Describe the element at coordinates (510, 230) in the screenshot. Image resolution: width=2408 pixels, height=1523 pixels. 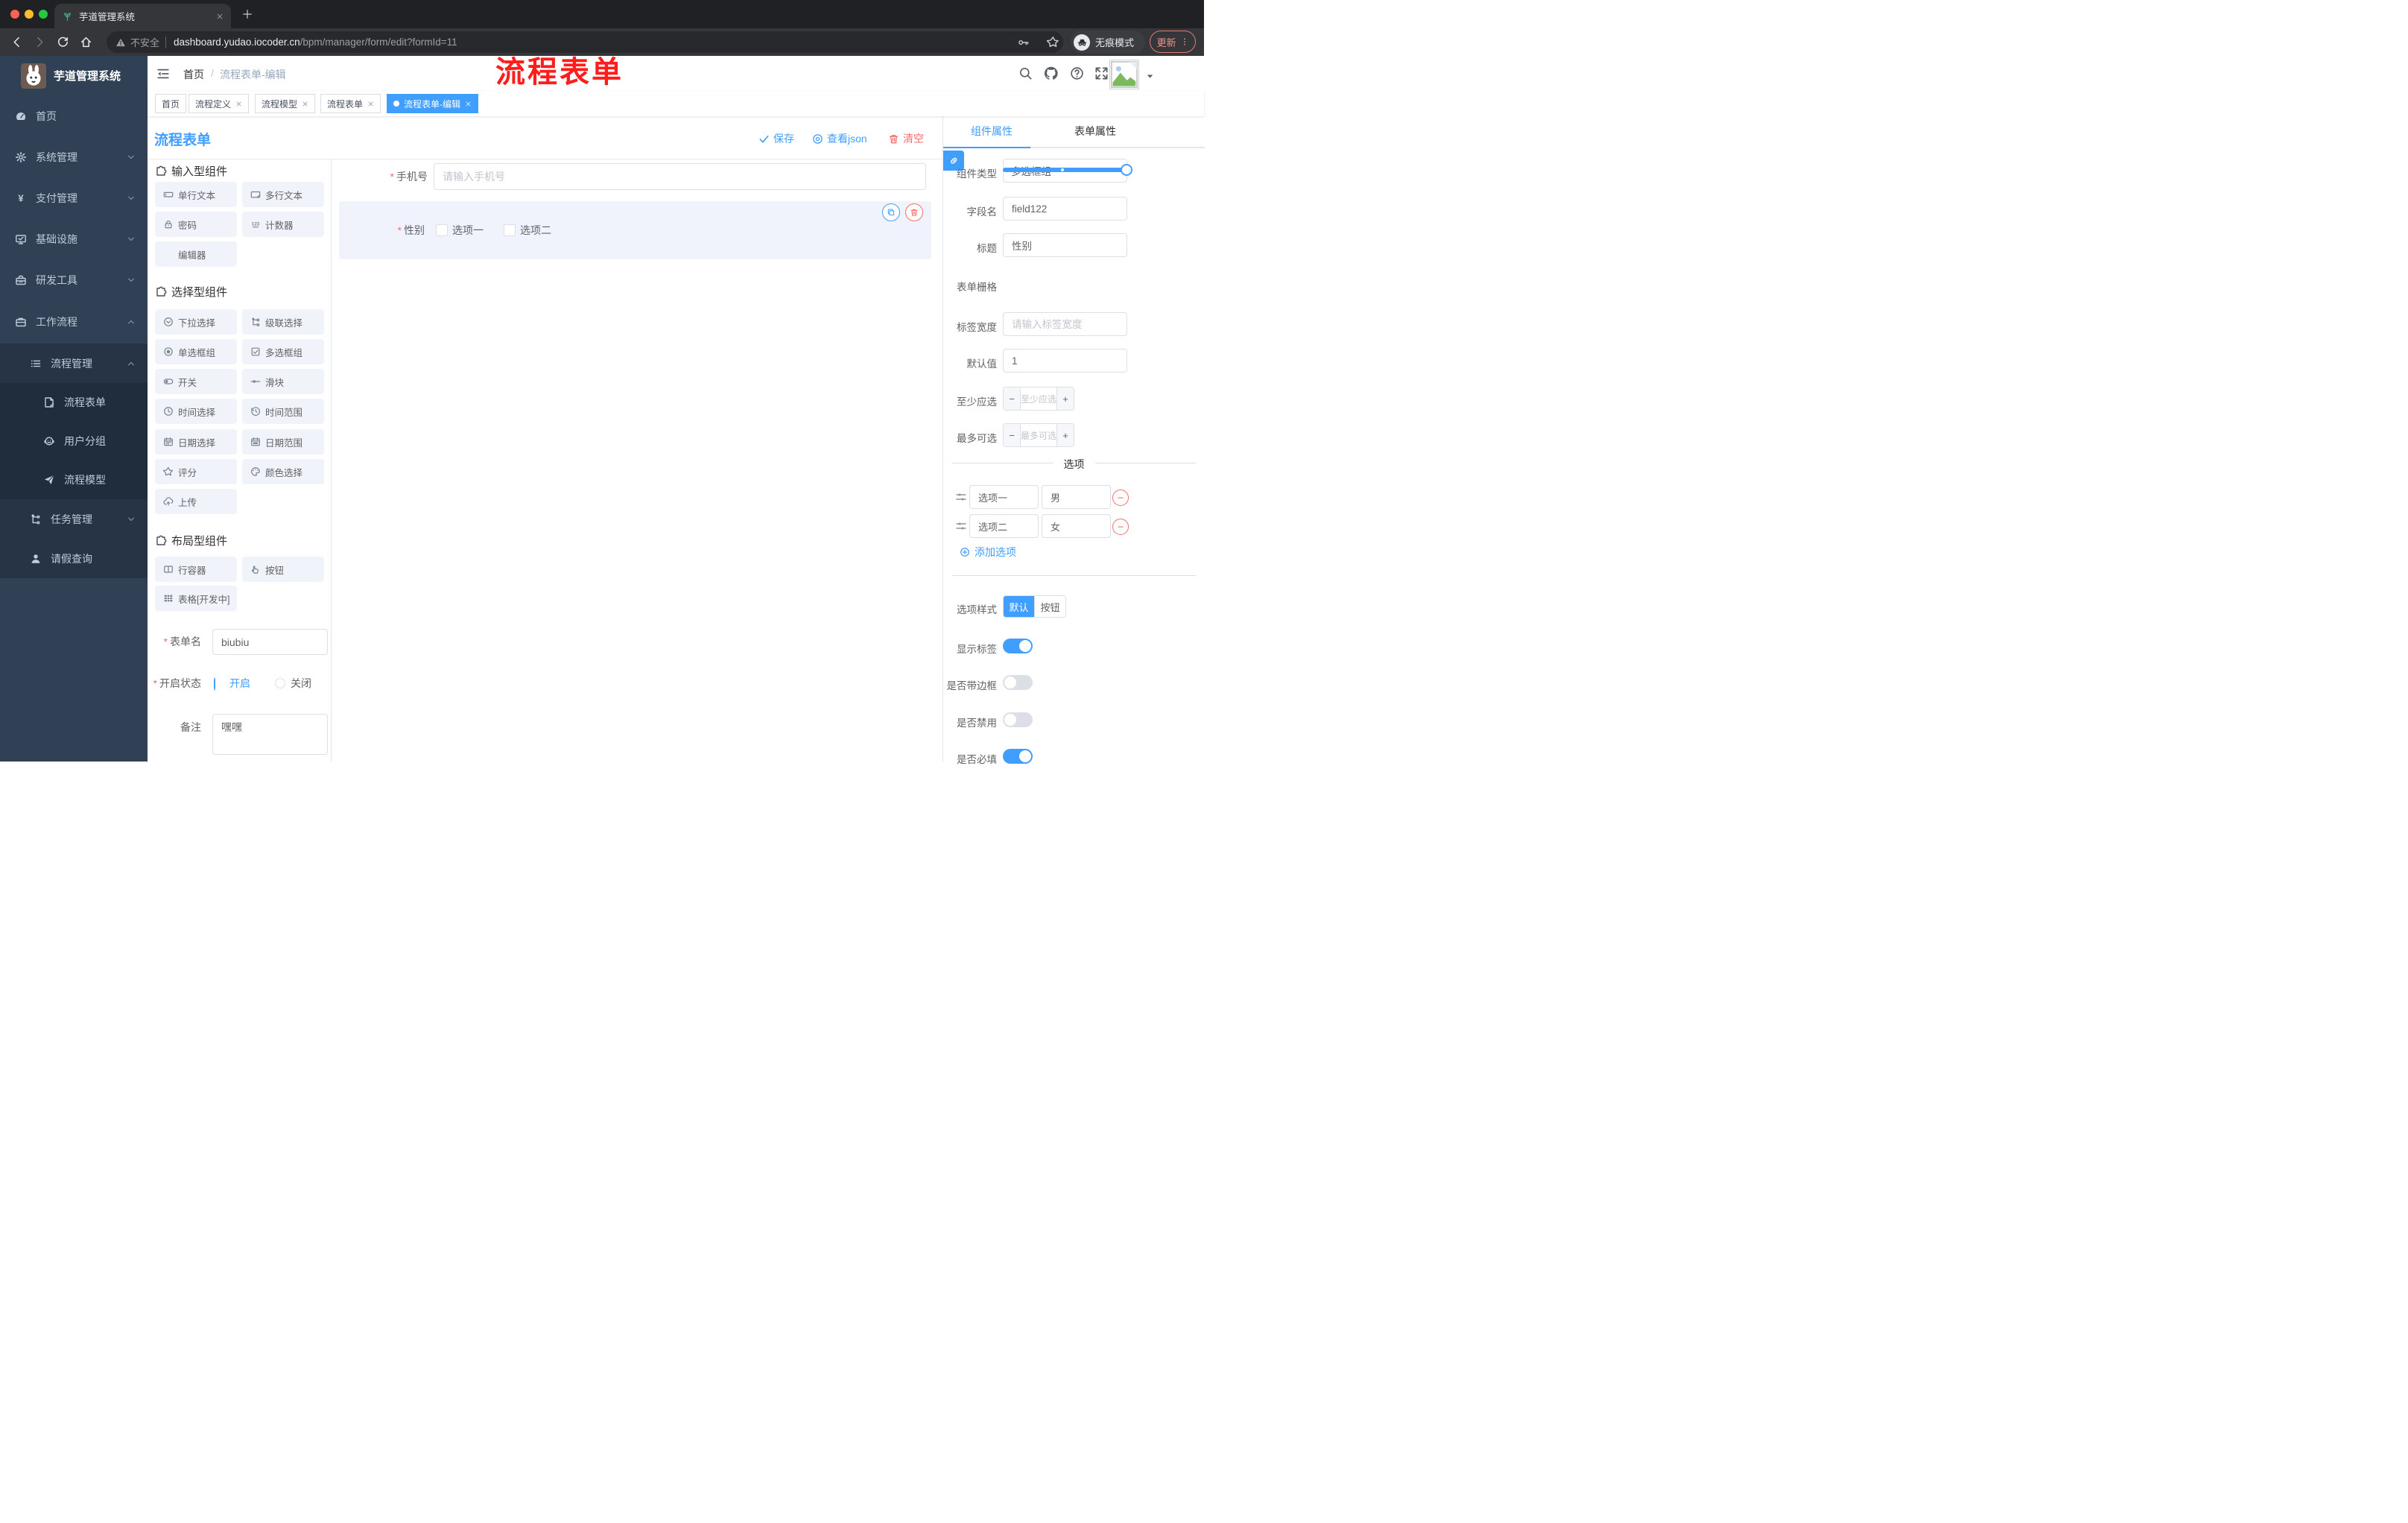
I see `gender-option2-checkbox` at that location.